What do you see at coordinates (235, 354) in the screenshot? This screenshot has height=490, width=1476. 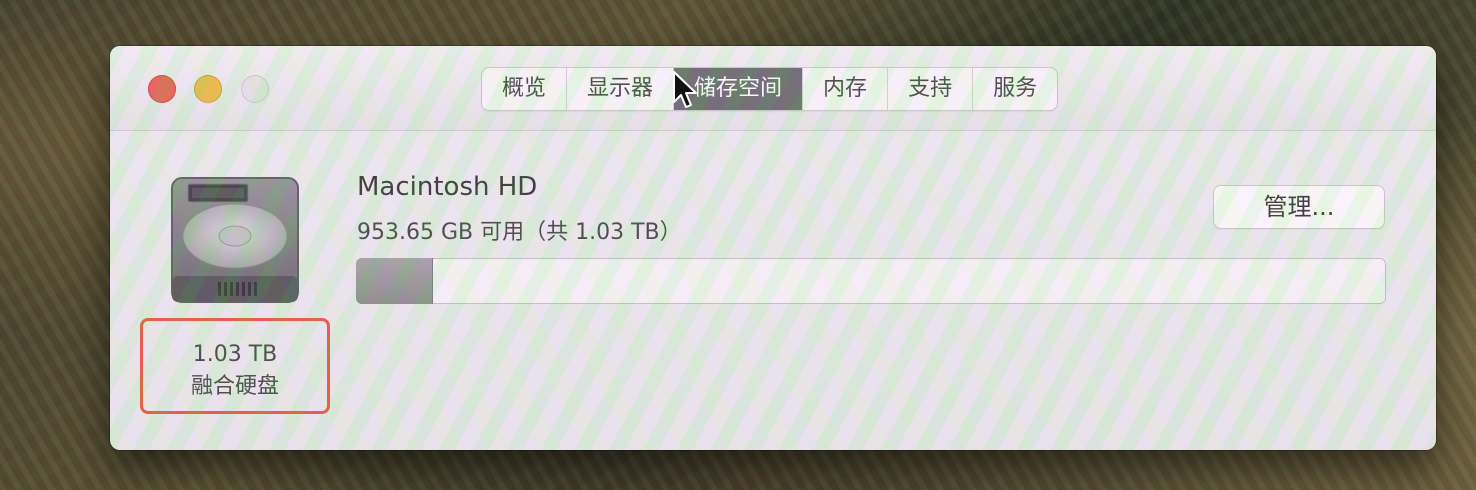 I see `disk-capacity: 1.03 TB` at bounding box center [235, 354].